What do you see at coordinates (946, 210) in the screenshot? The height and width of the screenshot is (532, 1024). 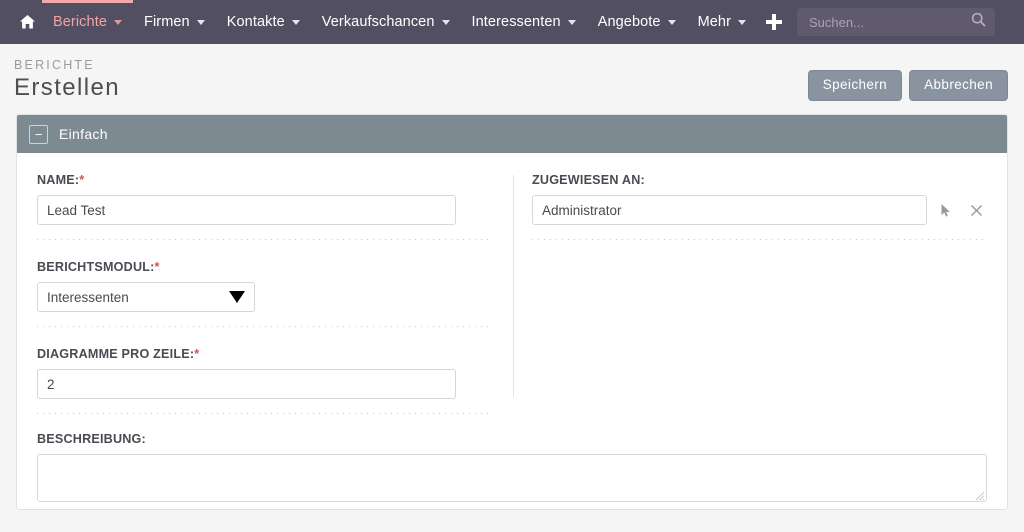 I see `pointer-select-icon` at bounding box center [946, 210].